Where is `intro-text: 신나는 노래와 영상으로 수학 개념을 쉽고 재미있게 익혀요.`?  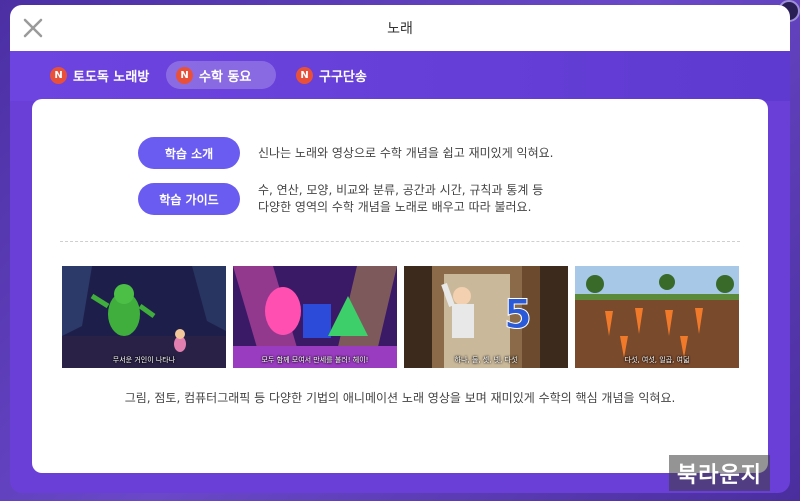
intro-text: 신나는 노래와 영상으로 수학 개념을 쉽고 재미있게 익혀요. is located at coordinates (406, 152).